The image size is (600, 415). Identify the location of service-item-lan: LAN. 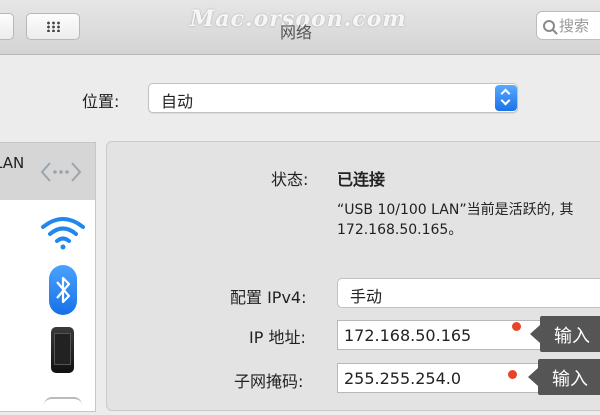
(47, 171).